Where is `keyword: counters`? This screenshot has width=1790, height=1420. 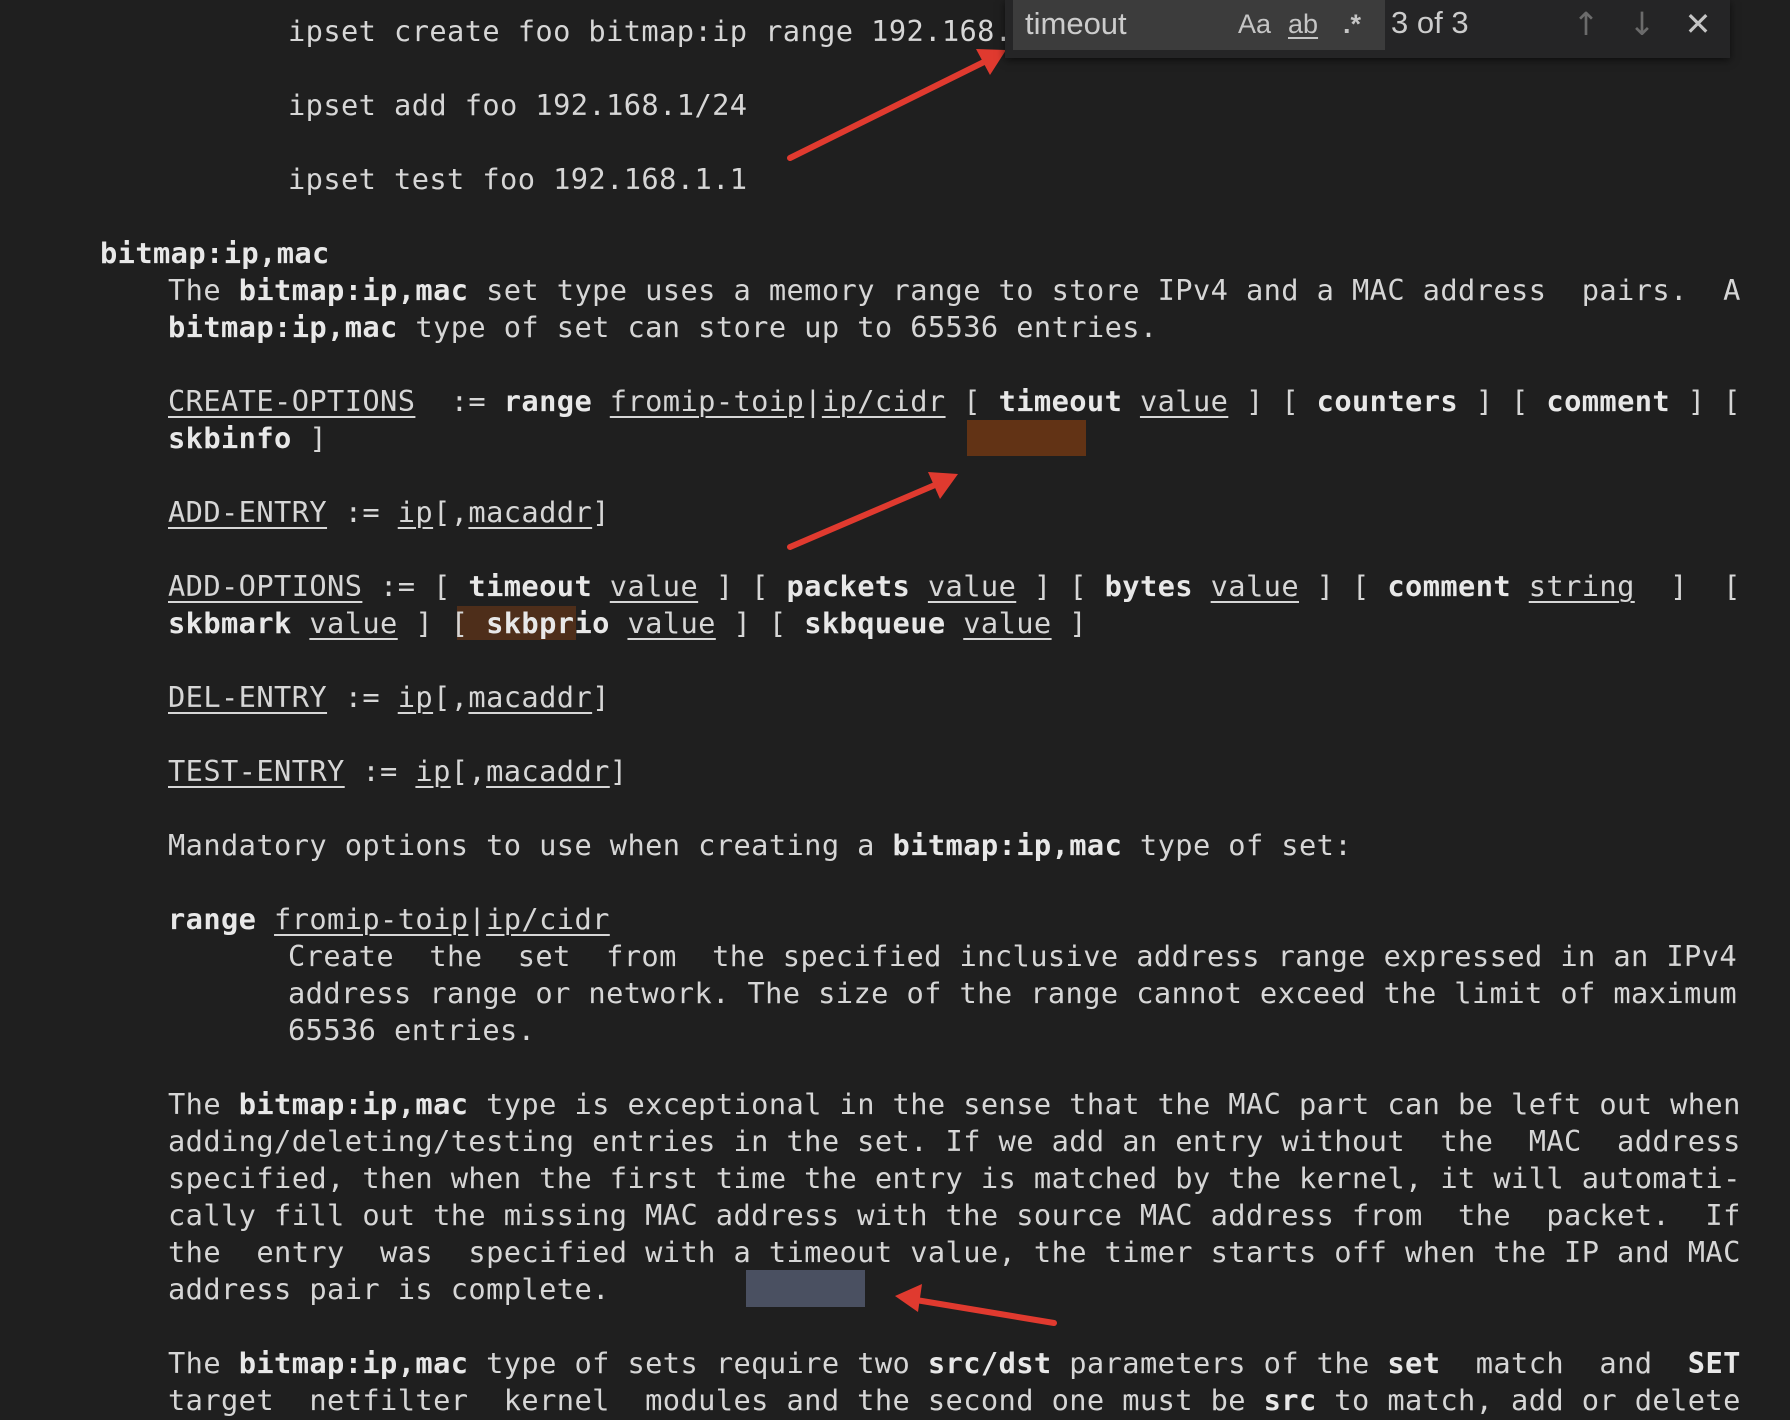 keyword: counters is located at coordinates (1387, 401).